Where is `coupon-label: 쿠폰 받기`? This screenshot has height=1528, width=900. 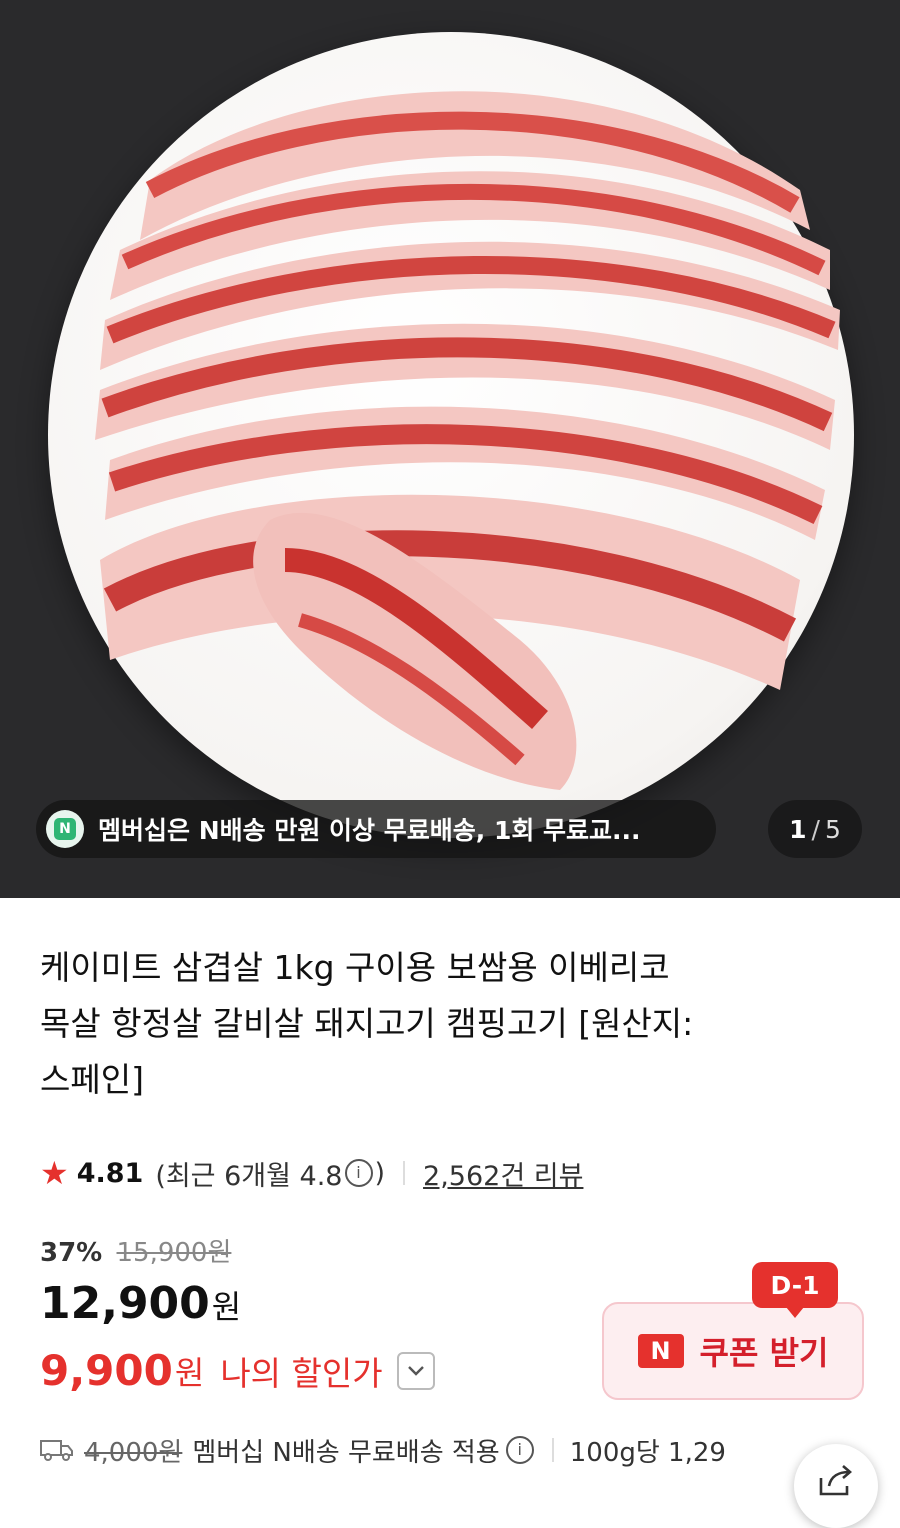 coupon-label: 쿠폰 받기 is located at coordinates (764, 1353).